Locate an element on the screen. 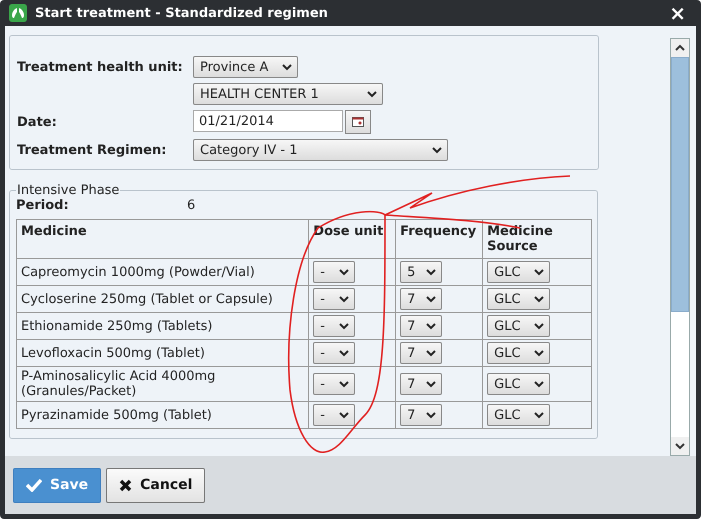  close-button: × is located at coordinates (680, 13).